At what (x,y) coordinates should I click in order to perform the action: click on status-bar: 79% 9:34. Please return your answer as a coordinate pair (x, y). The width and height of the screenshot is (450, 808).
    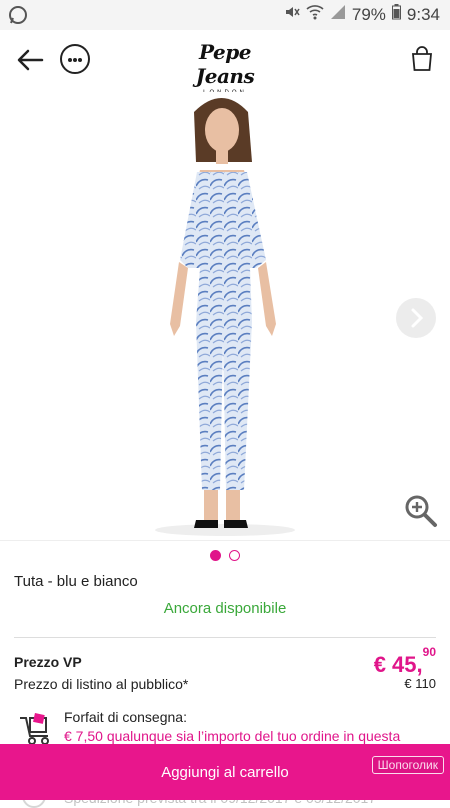
    Looking at the image, I should click on (225, 15).